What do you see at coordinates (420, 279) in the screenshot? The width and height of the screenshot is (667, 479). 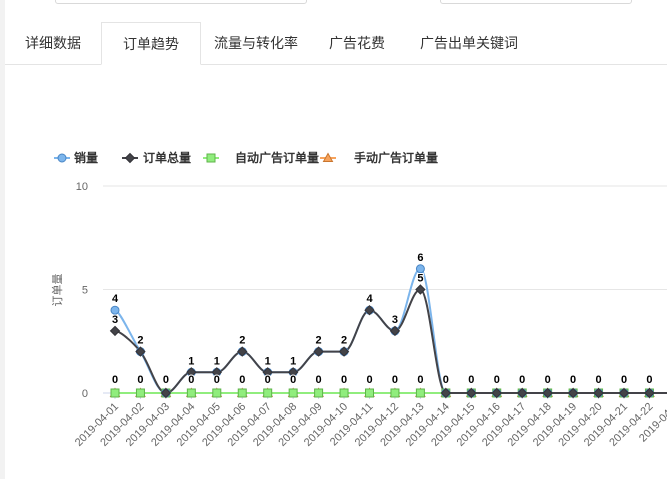 I see `data-label: 5` at bounding box center [420, 279].